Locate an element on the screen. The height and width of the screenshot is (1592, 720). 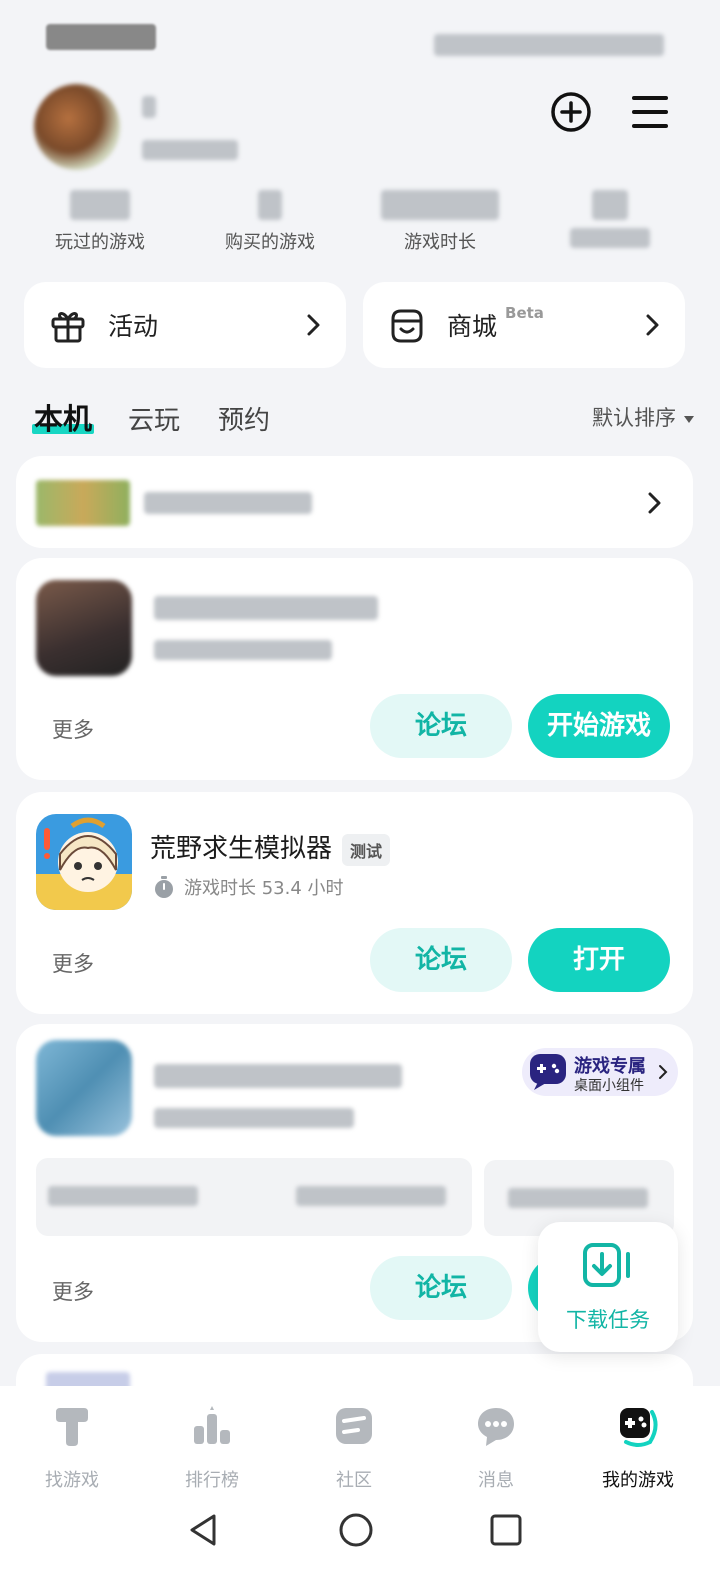
caret-down-icon is located at coordinates (689, 419).